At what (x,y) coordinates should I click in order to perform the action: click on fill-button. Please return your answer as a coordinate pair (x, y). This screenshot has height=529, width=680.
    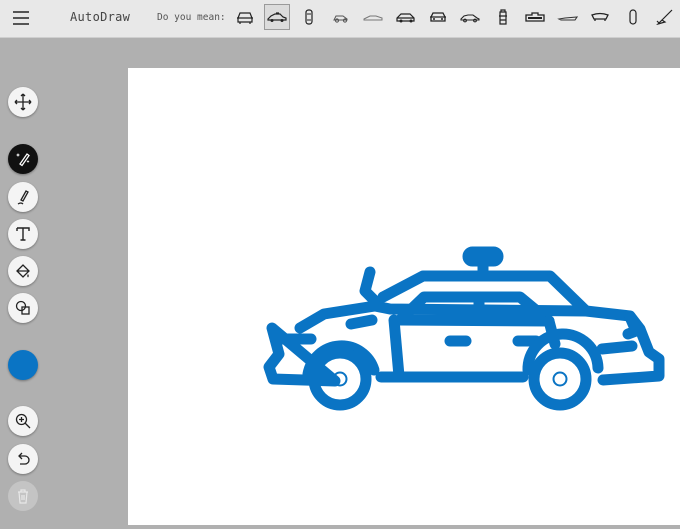
    Looking at the image, I should click on (23, 271).